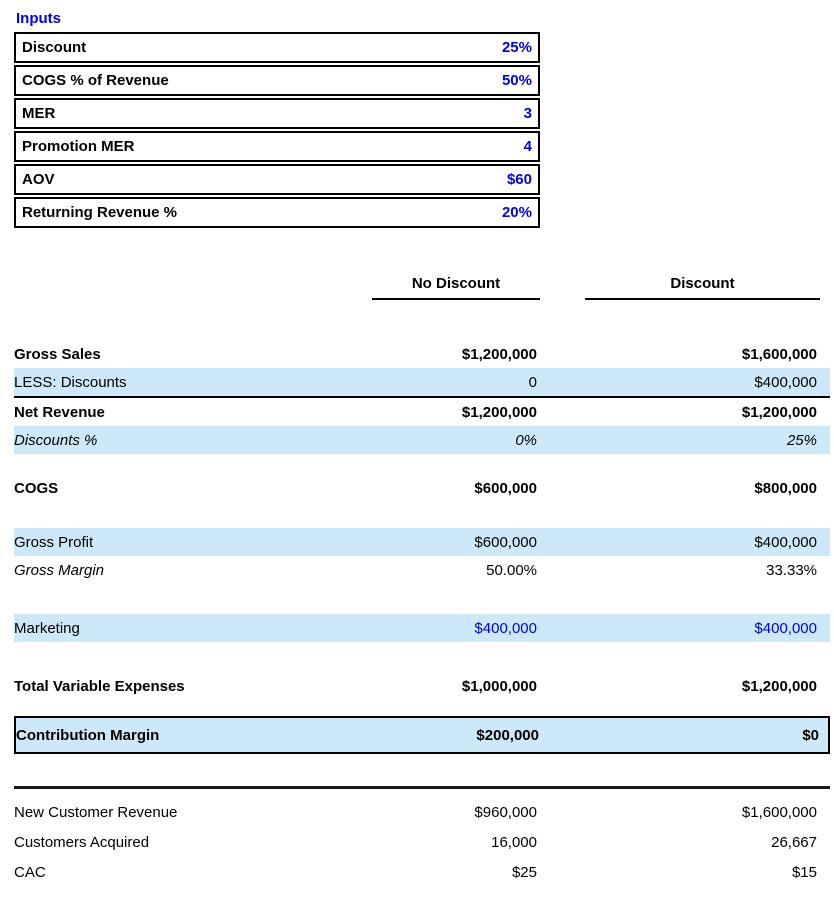 The image size is (834, 906). What do you see at coordinates (39, 113) in the screenshot?
I see `input-label: MER` at bounding box center [39, 113].